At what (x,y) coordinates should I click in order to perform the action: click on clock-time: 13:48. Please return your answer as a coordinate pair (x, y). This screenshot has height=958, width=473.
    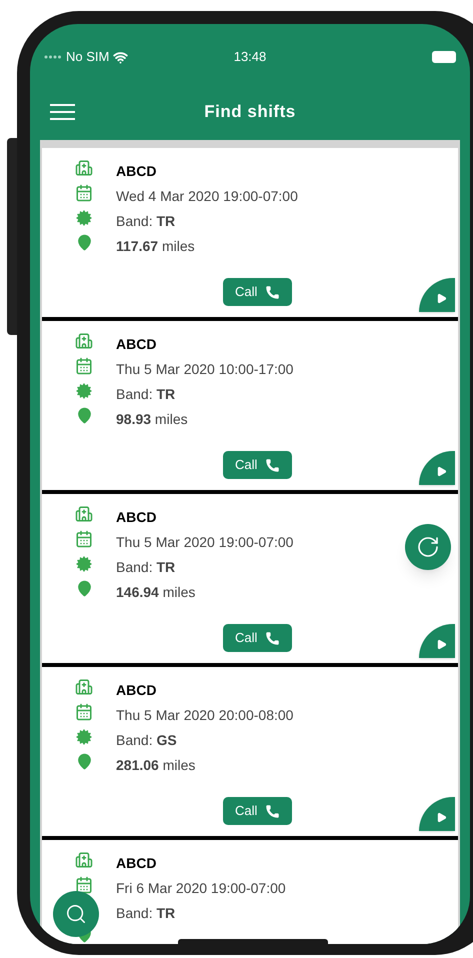
    Looking at the image, I should click on (250, 57).